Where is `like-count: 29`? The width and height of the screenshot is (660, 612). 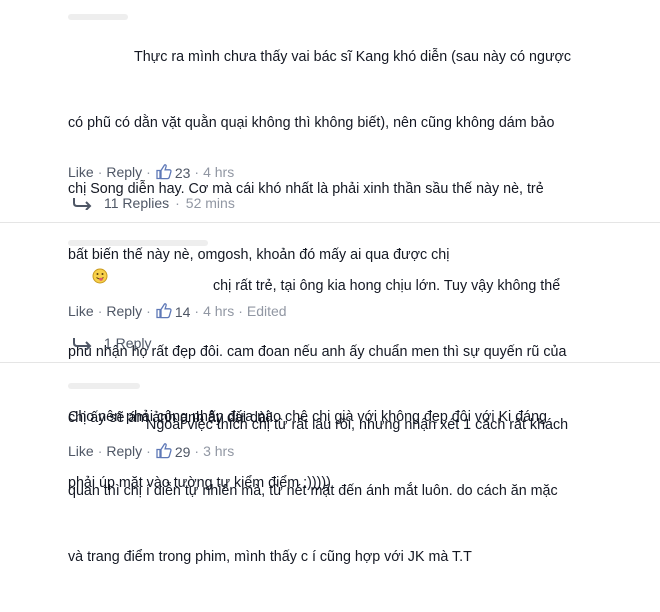
like-count: 29 is located at coordinates (173, 451).